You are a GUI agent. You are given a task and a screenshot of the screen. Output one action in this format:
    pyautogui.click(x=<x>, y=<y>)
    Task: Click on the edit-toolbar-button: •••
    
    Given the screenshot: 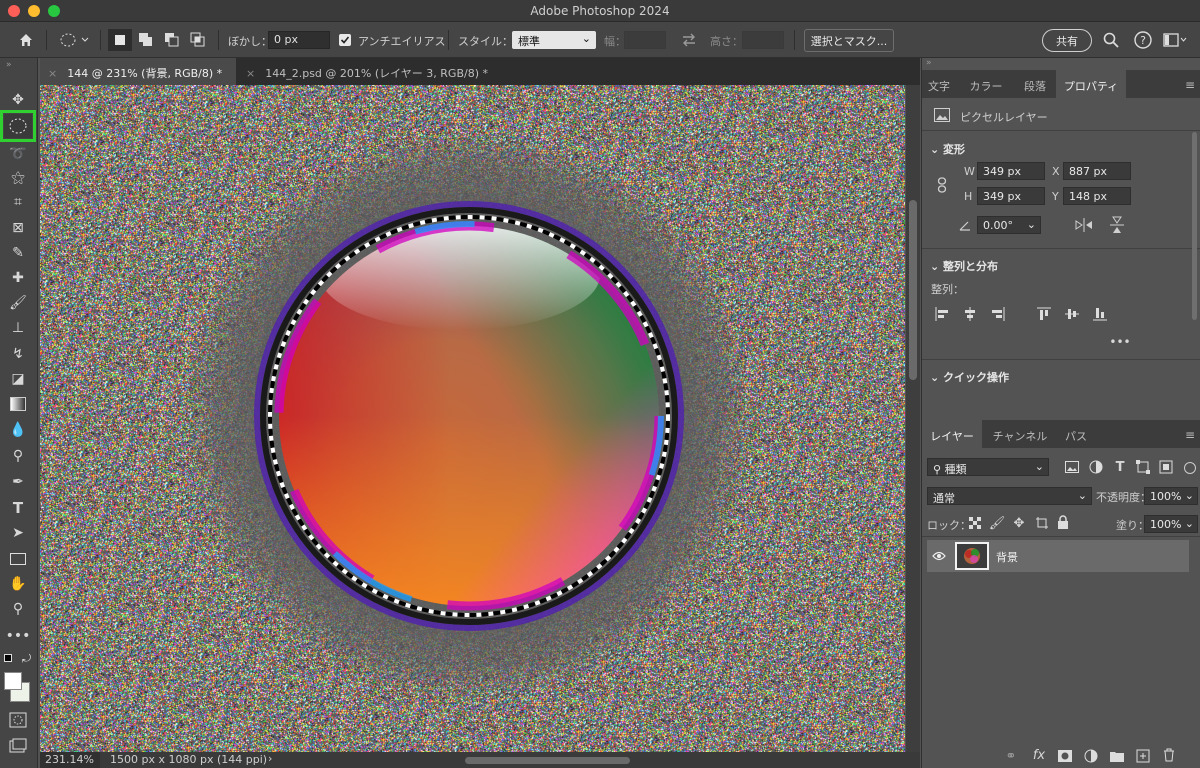 What is the action you would take?
    pyautogui.click(x=18, y=636)
    